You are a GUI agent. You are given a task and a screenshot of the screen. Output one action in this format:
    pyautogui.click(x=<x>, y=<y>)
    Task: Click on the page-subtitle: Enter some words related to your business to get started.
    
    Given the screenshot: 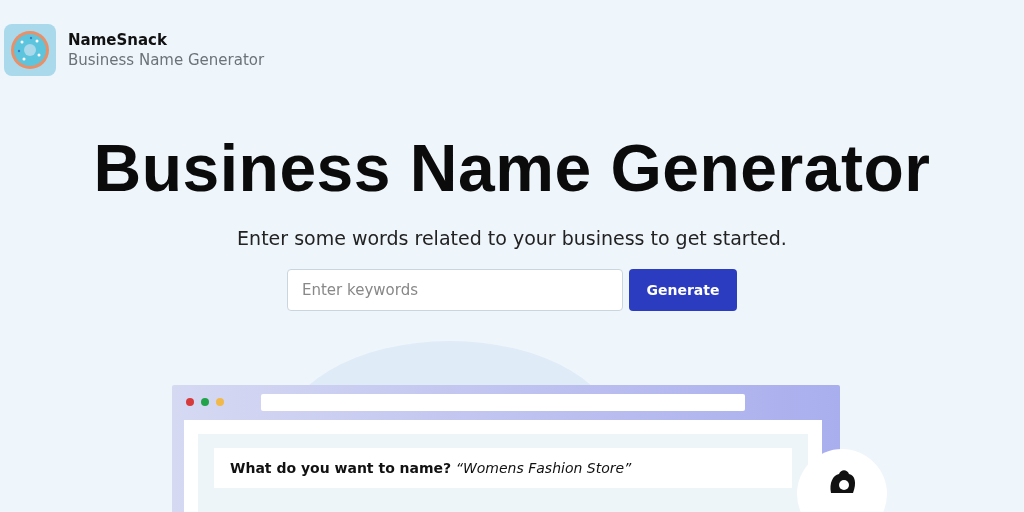 What is the action you would take?
    pyautogui.click(x=512, y=237)
    